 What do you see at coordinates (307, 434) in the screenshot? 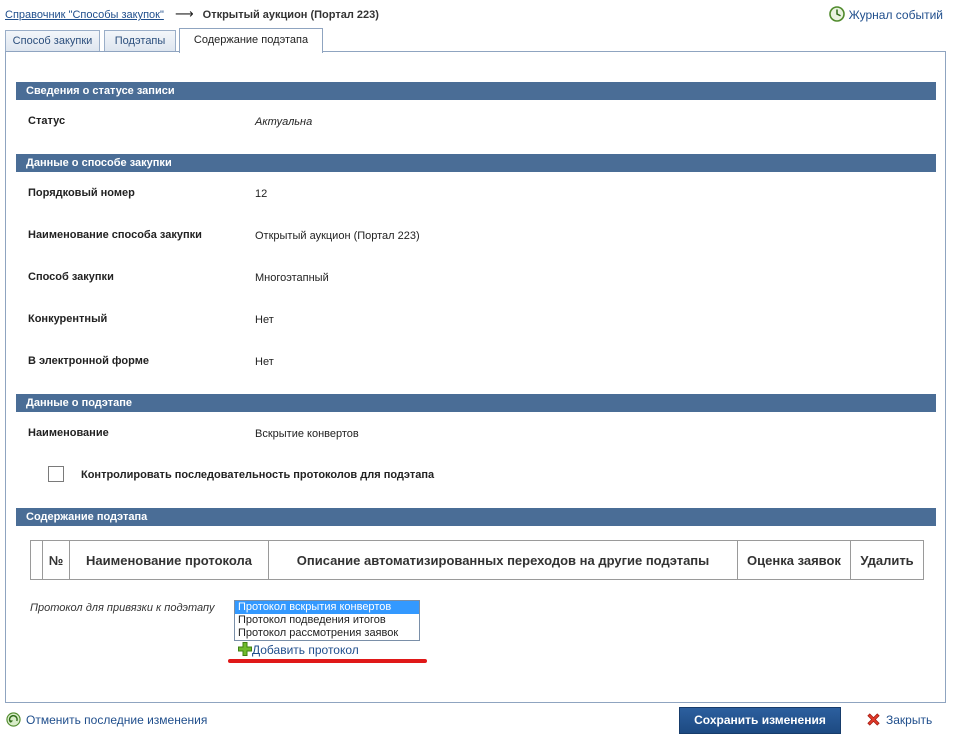
I see `field-value-substage-name: Вскрытие конвертов` at bounding box center [307, 434].